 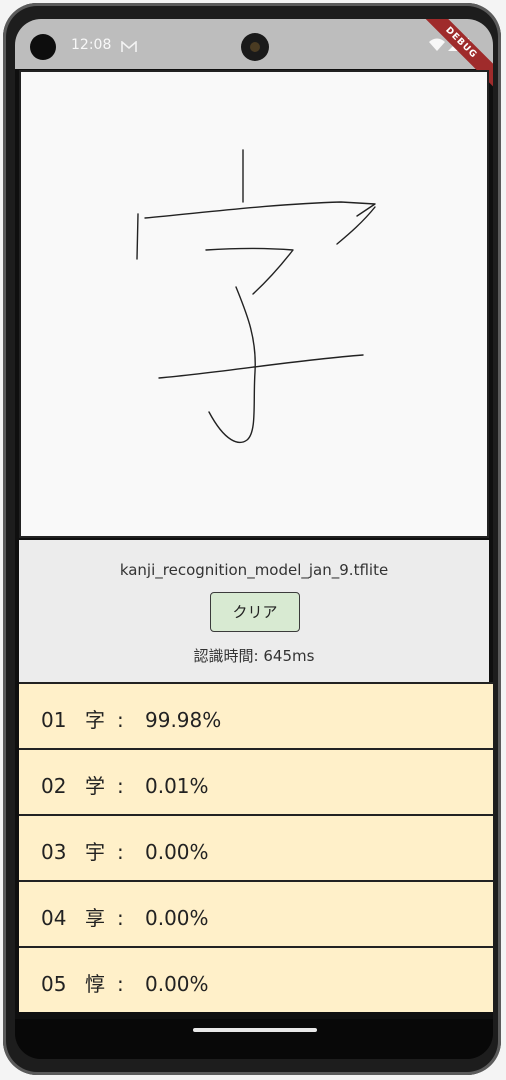 What do you see at coordinates (255, 47) in the screenshot?
I see `front-camera` at bounding box center [255, 47].